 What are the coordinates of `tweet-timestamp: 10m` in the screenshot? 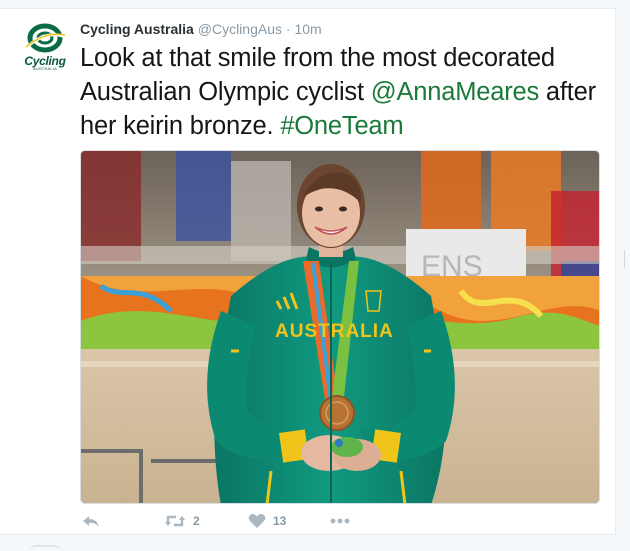 It's located at (307, 29).